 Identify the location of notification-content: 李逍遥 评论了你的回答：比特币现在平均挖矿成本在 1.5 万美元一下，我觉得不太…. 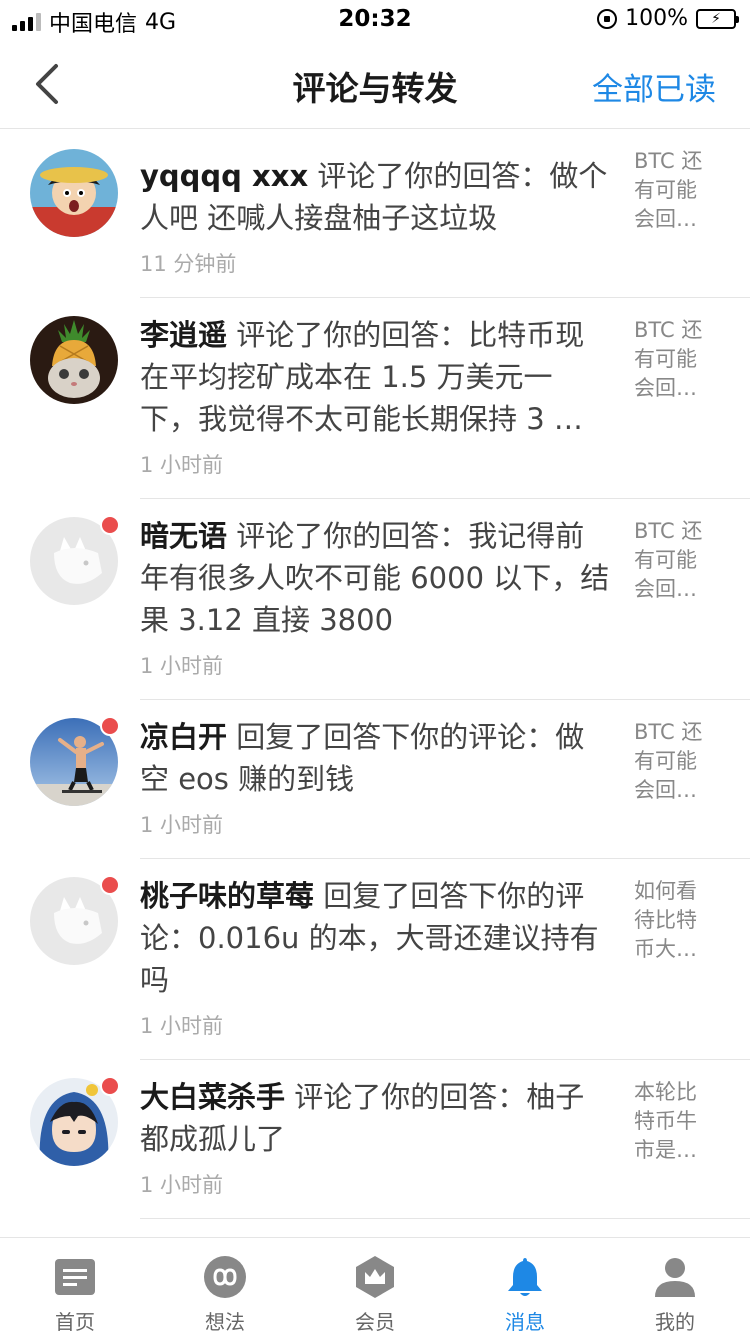
(375, 377).